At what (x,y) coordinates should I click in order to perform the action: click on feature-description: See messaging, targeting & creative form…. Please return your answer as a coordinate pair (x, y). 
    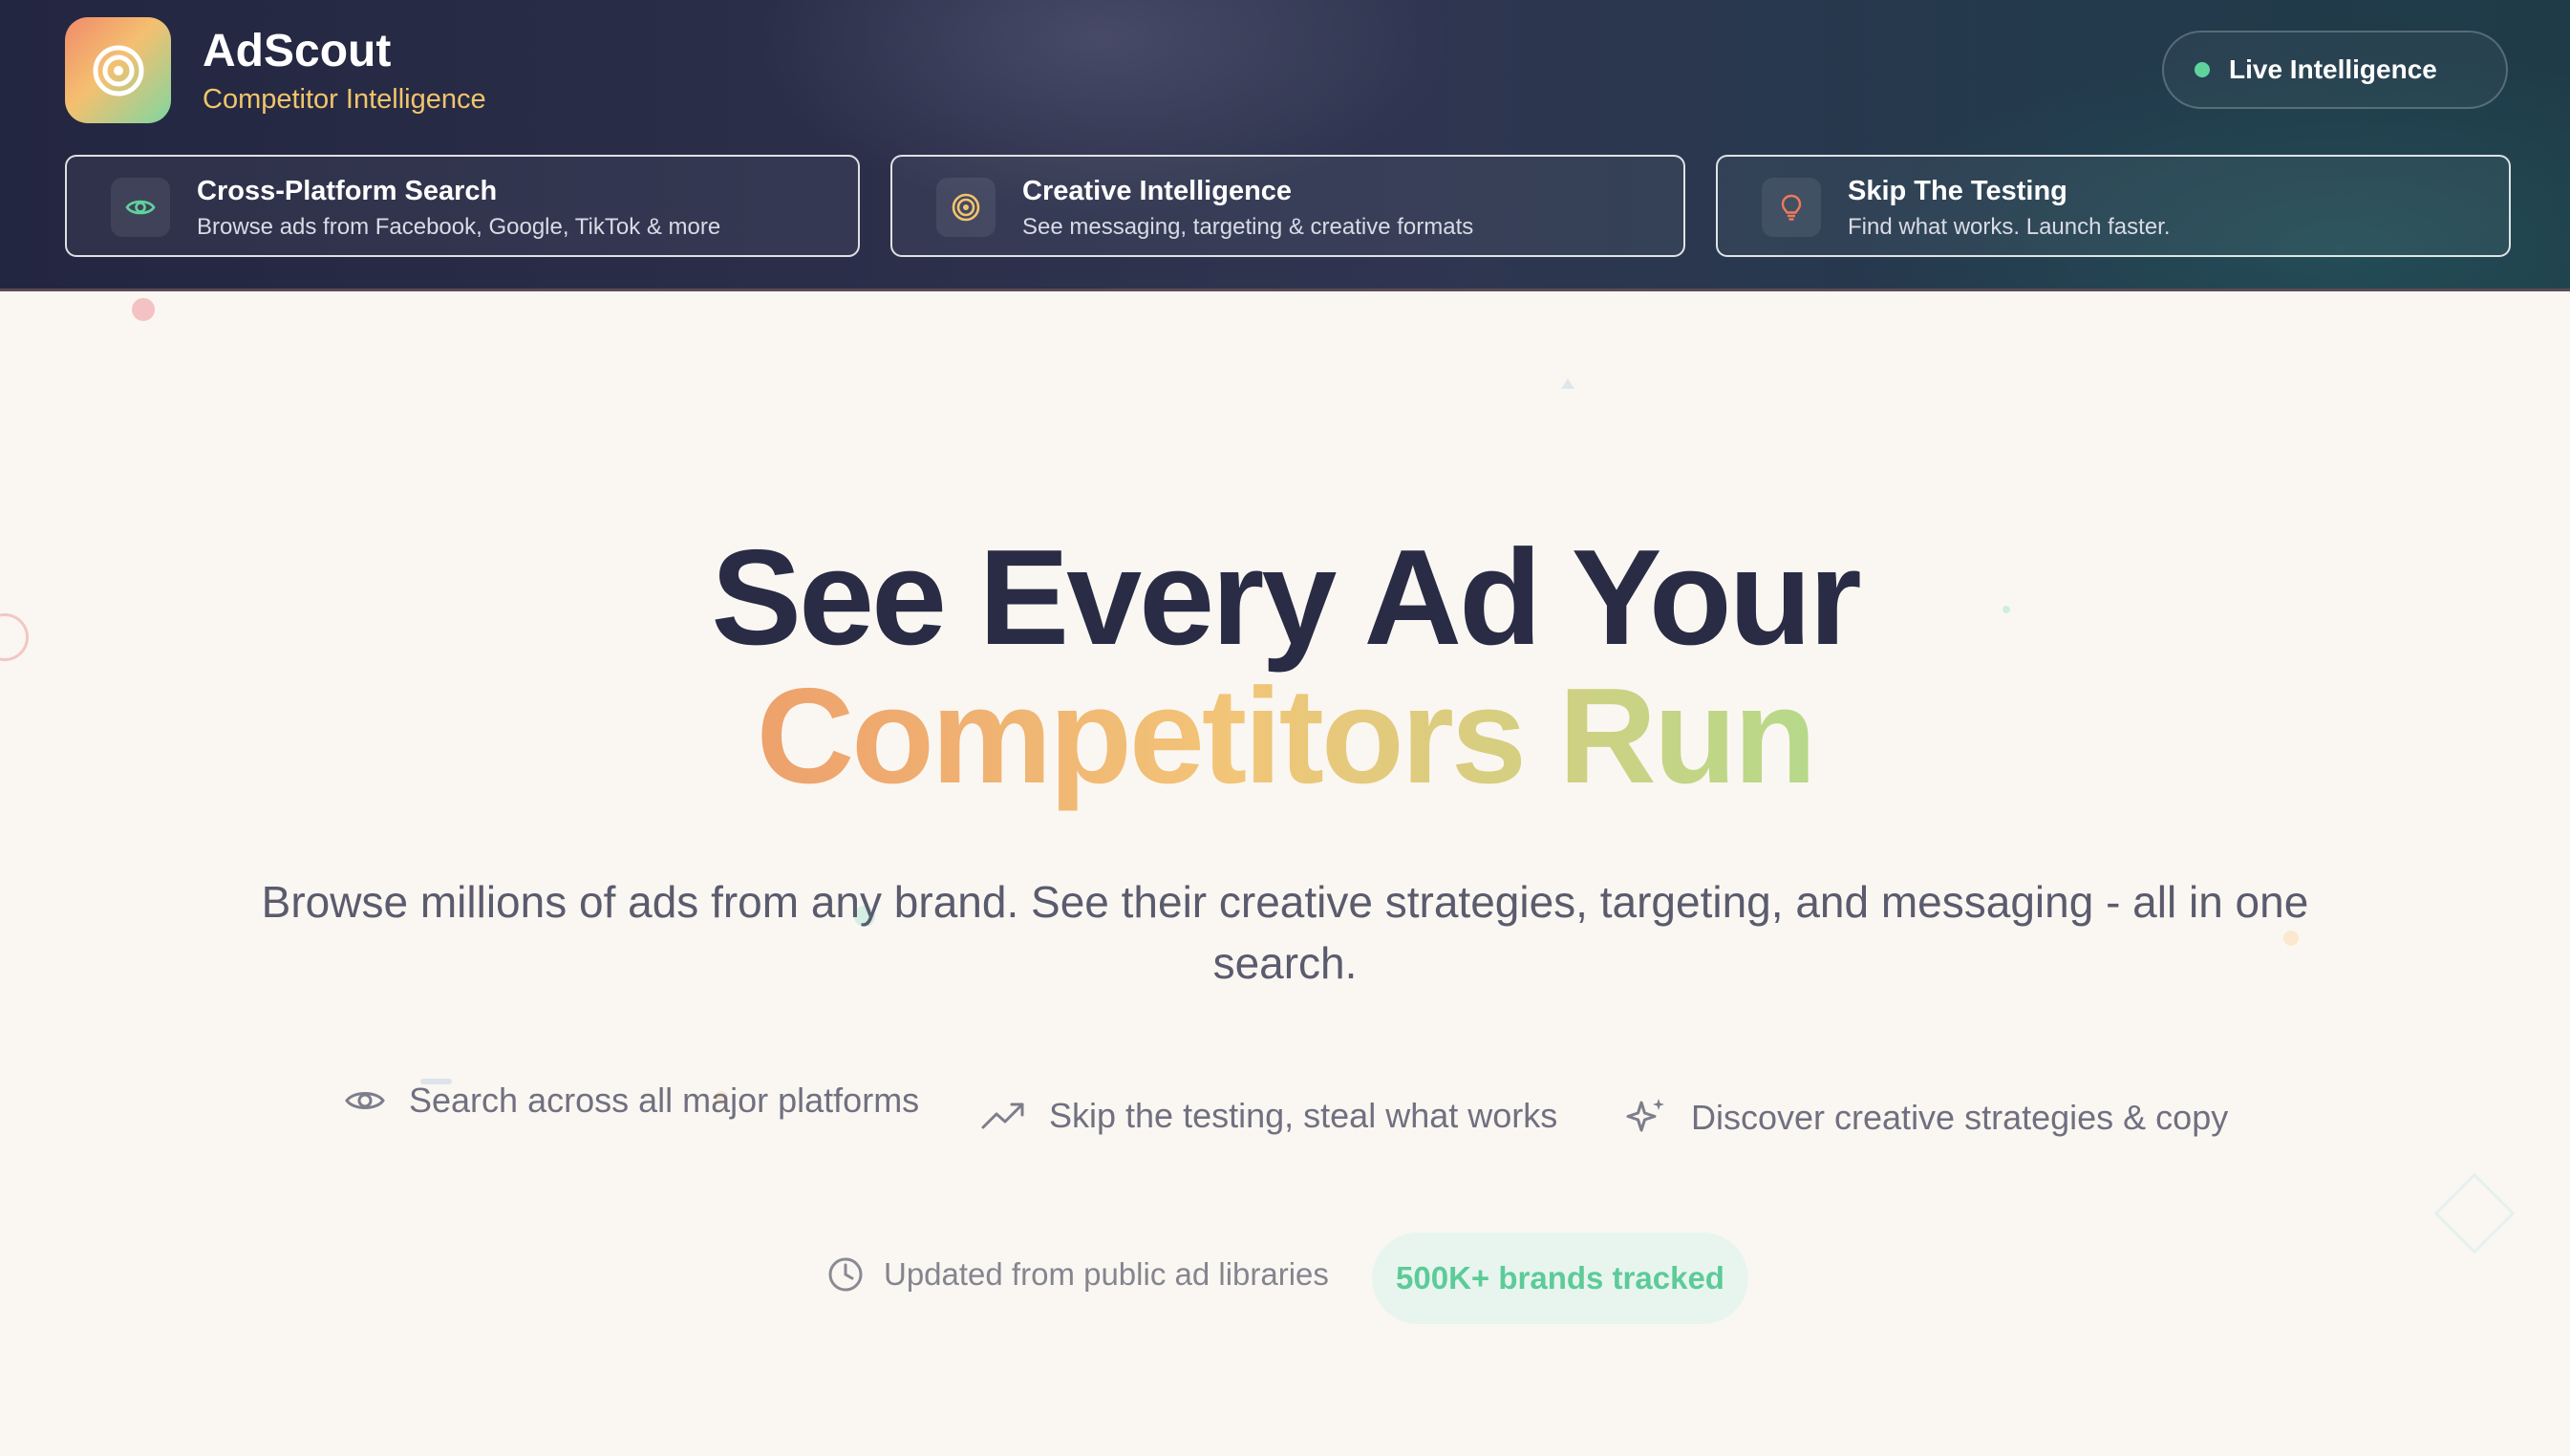
    Looking at the image, I should click on (1248, 227).